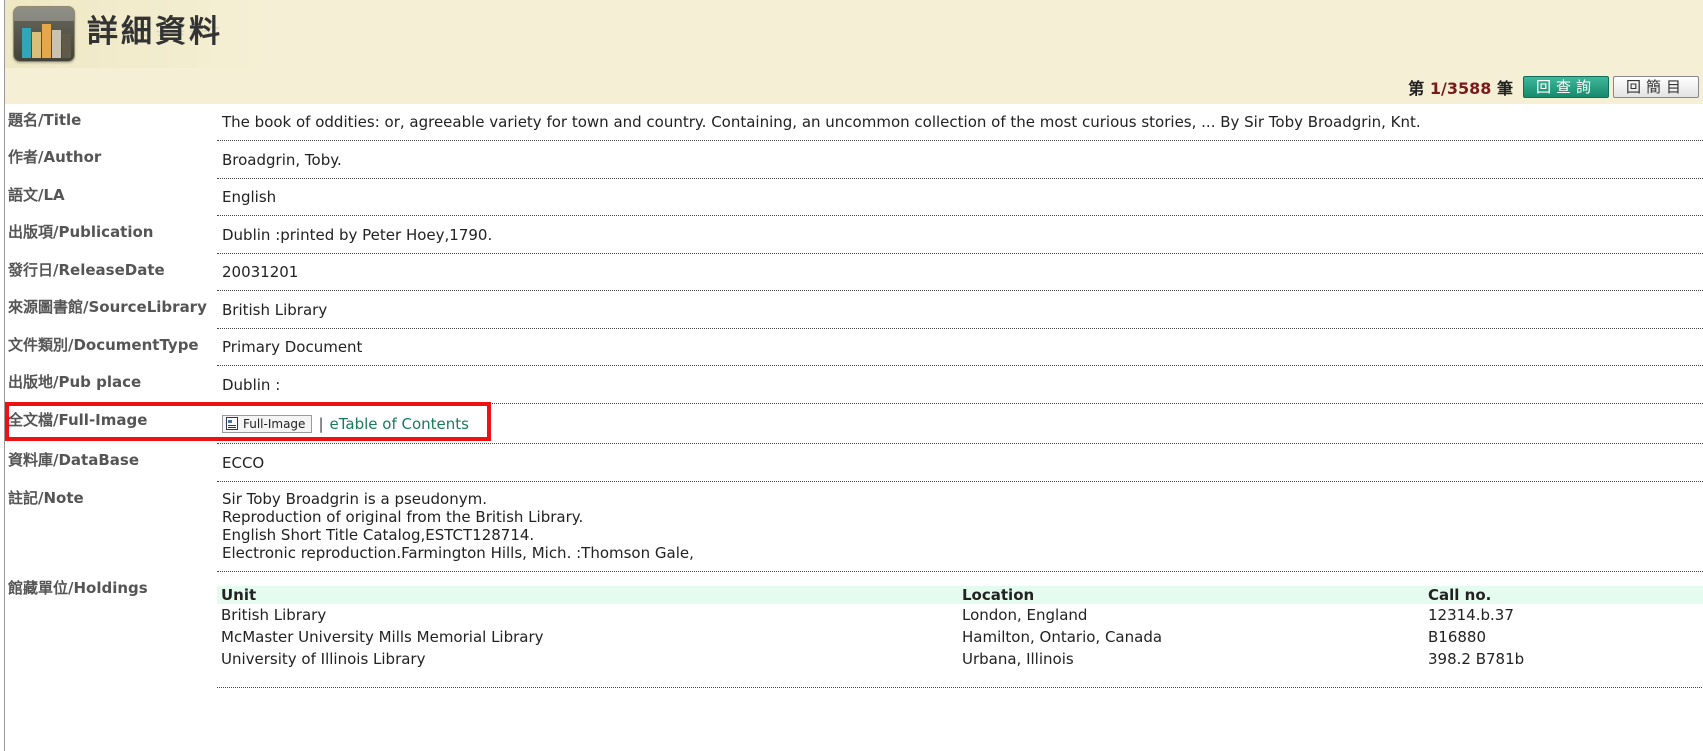 The height and width of the screenshot is (751, 1703). I want to click on page-title-reflection: 詳細資料, so click(155, 28).